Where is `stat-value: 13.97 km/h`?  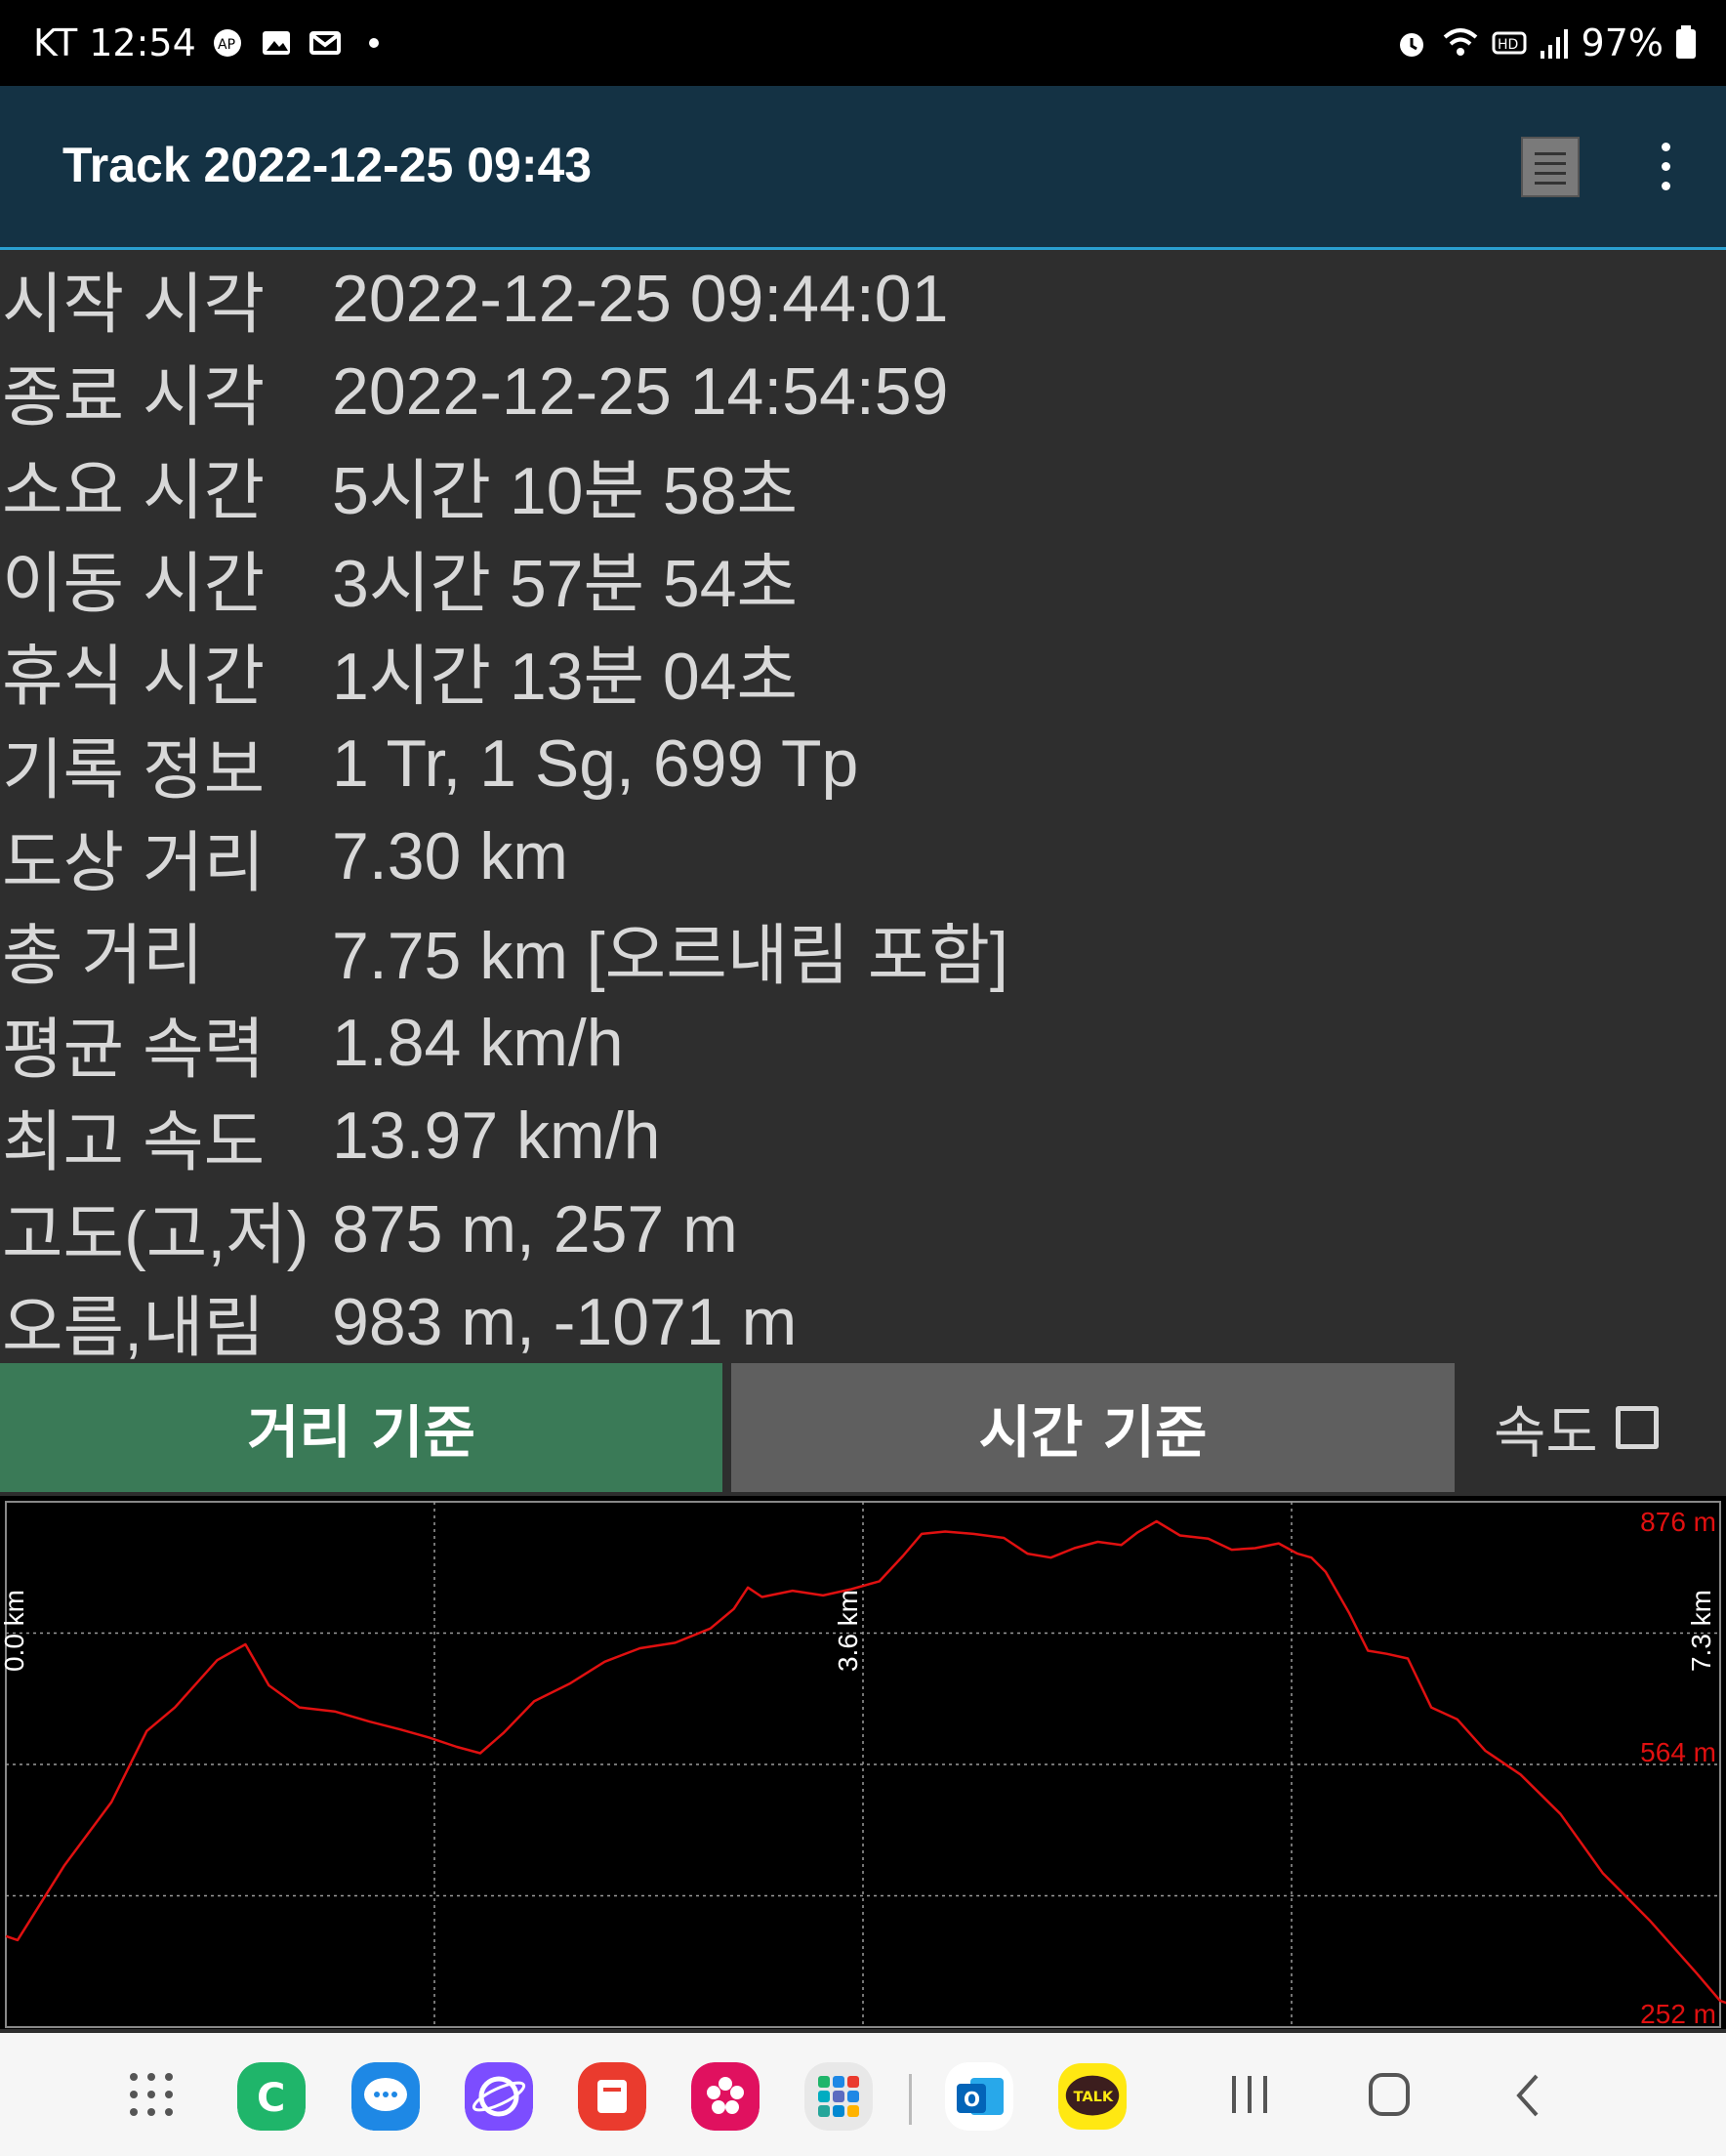 stat-value: 13.97 km/h is located at coordinates (497, 1137).